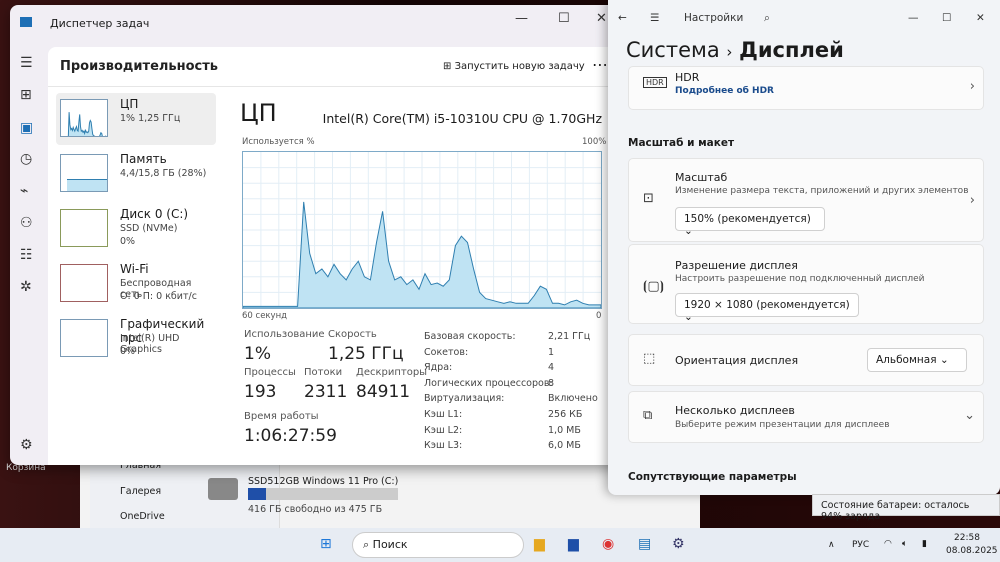 The height and width of the screenshot is (562, 1000). I want to click on startup-icon: ⌁, so click(24, 191).